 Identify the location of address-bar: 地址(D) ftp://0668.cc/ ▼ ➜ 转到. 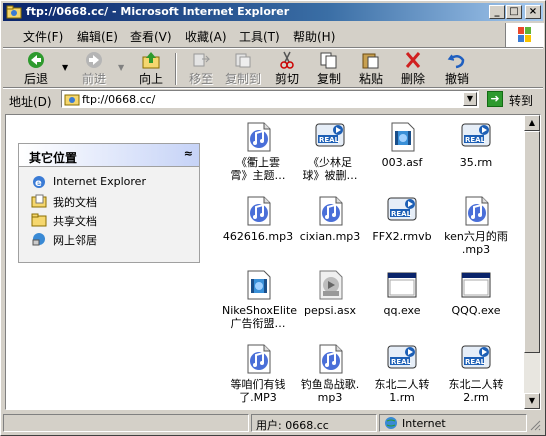
(273, 100).